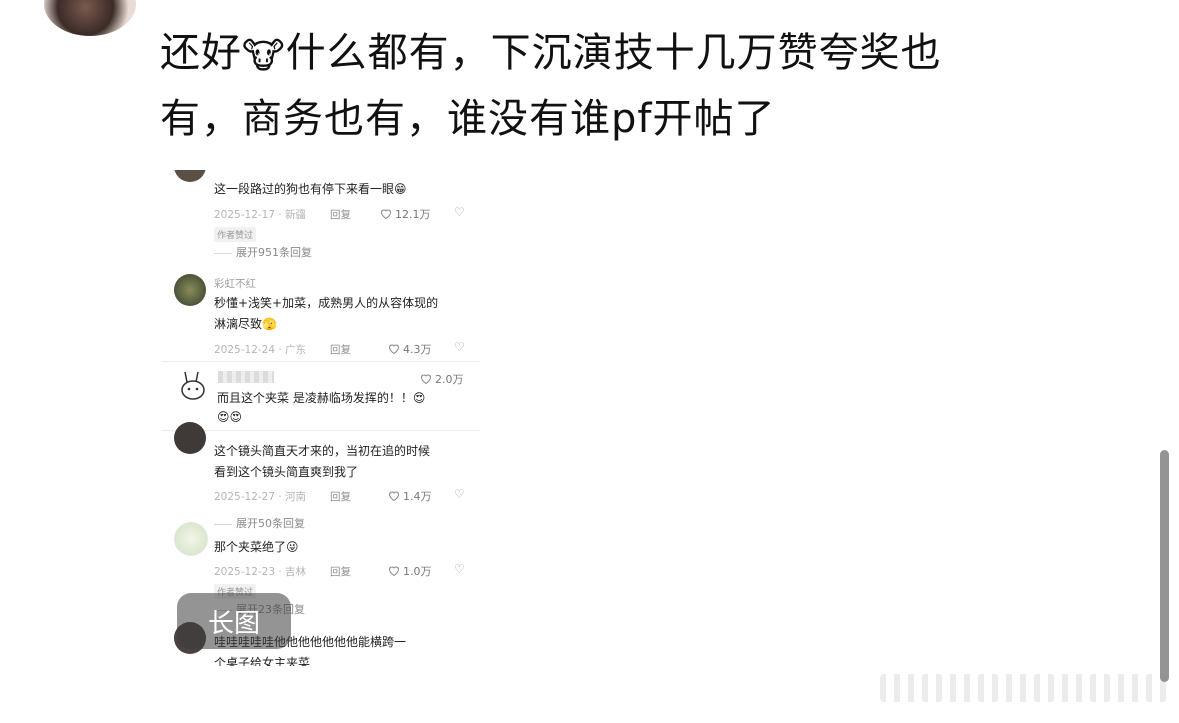 This screenshot has width=1179, height=723. Describe the element at coordinates (235, 284) in the screenshot. I see `comment-username: 彩虹不红` at that location.